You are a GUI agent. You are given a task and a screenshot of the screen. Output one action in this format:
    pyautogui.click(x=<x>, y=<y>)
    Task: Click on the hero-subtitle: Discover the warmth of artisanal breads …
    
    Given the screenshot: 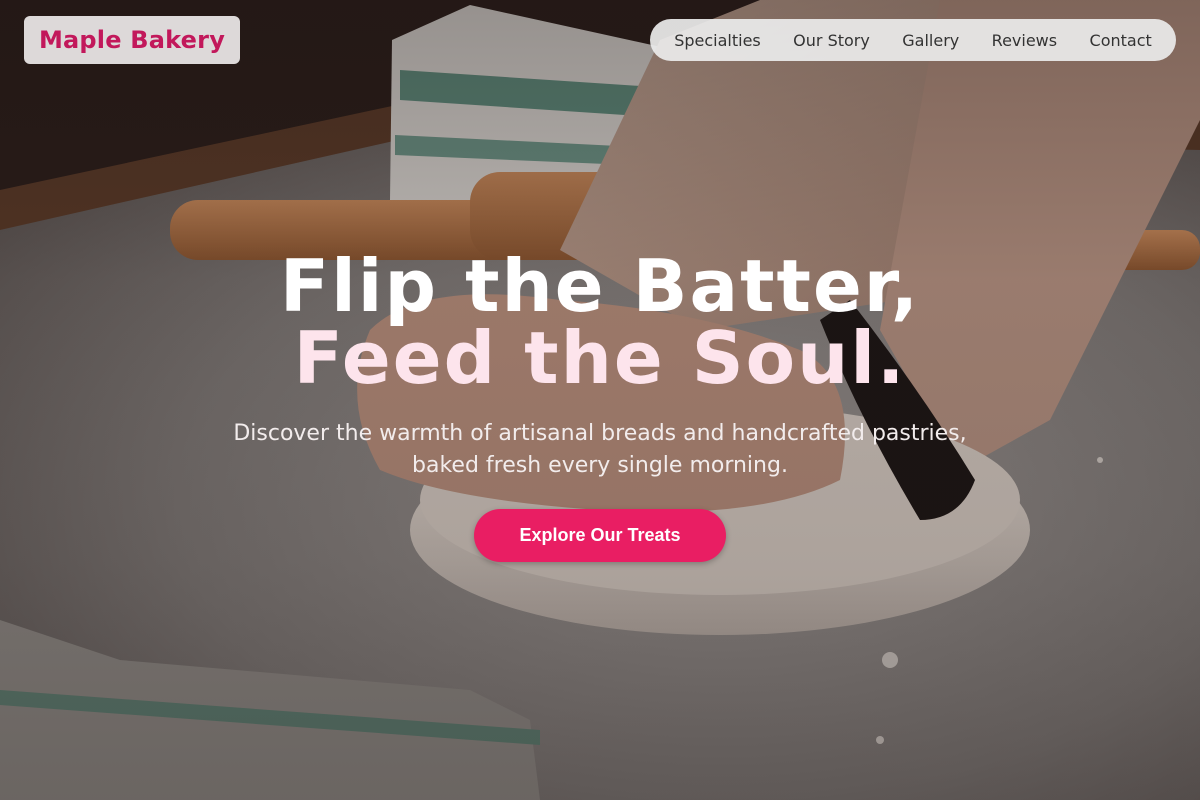 What is the action you would take?
    pyautogui.click(x=600, y=450)
    